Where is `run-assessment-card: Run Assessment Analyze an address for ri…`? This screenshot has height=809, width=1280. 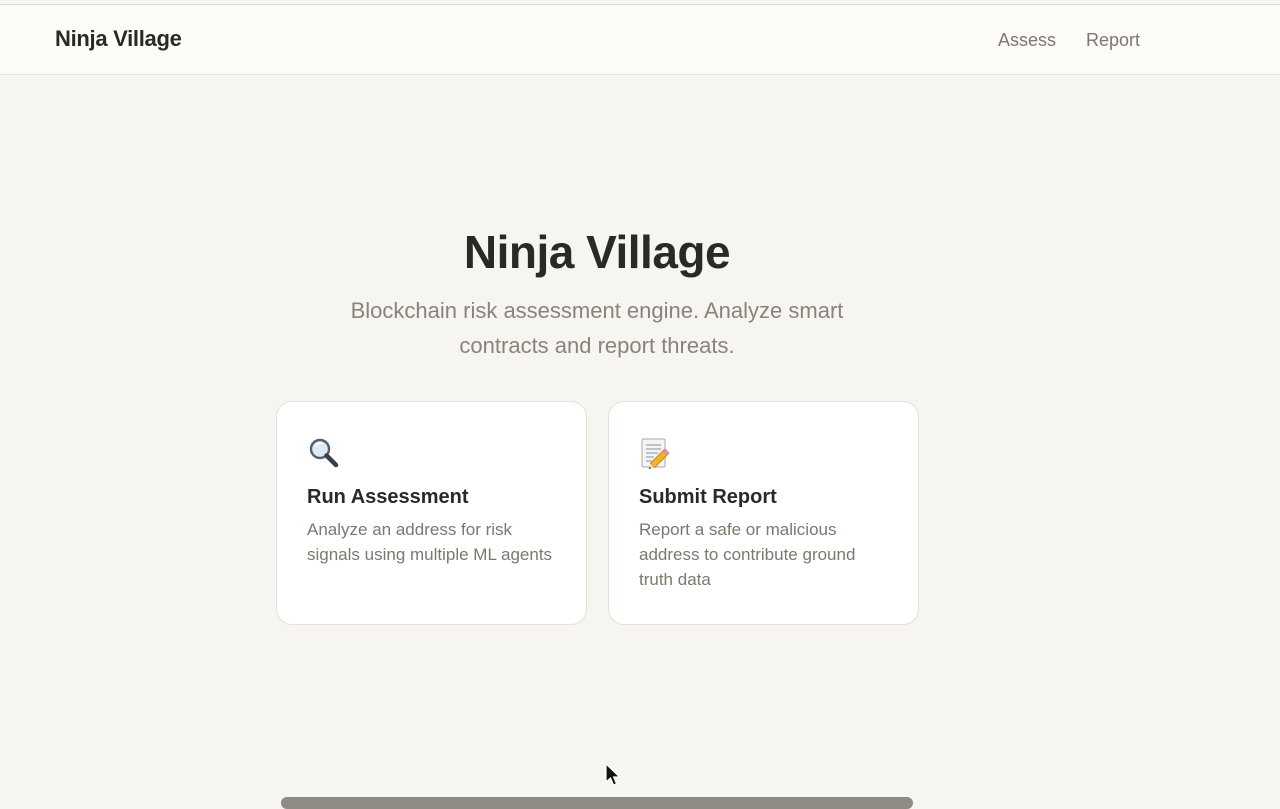 run-assessment-card: Run Assessment Analyze an address for ri… is located at coordinates (431, 513).